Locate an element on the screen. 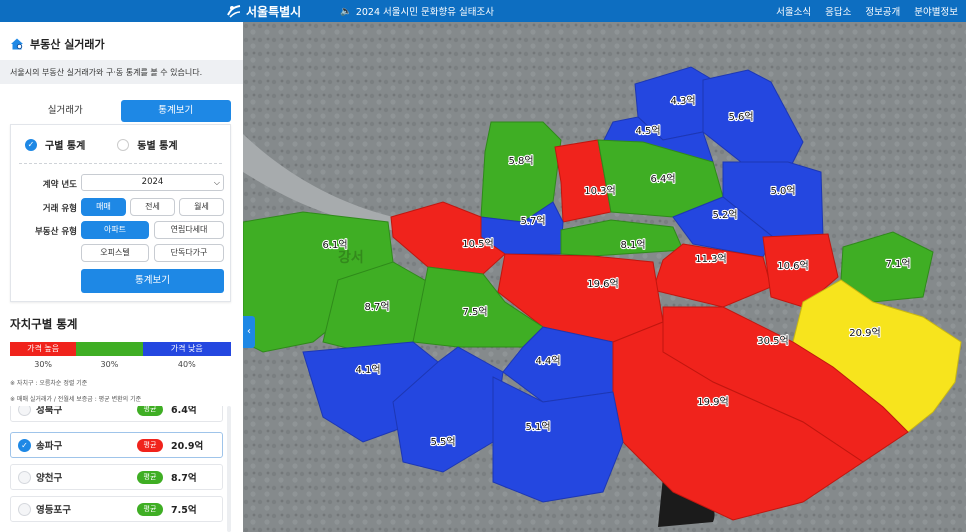  divider is located at coordinates (120, 163).